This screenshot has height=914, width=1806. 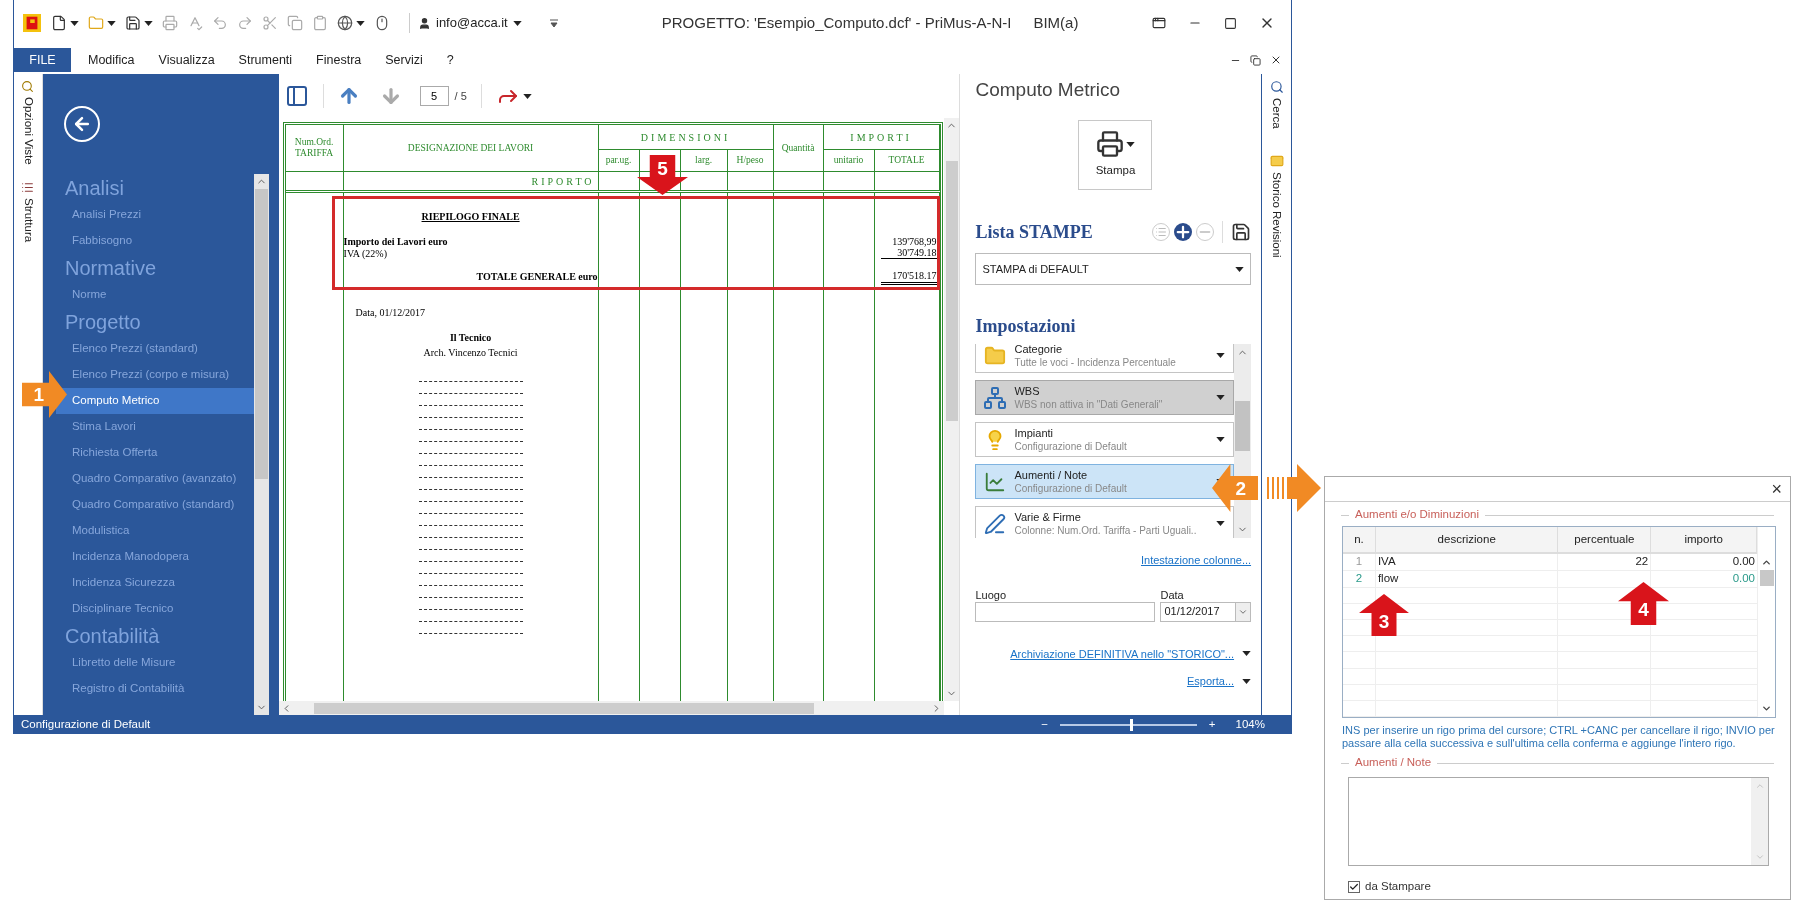 What do you see at coordinates (1115, 155) in the screenshot?
I see `print-button: Stampa` at bounding box center [1115, 155].